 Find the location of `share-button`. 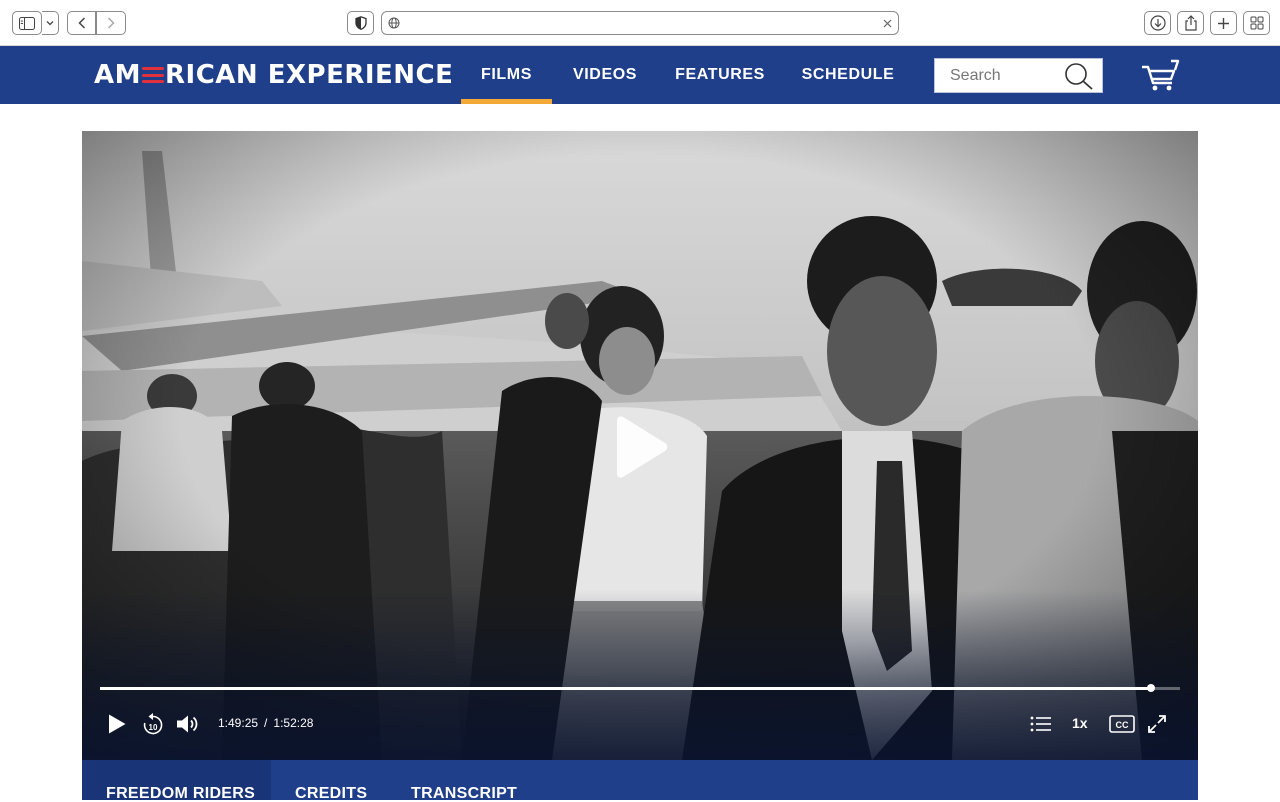

share-button is located at coordinates (1190, 23).